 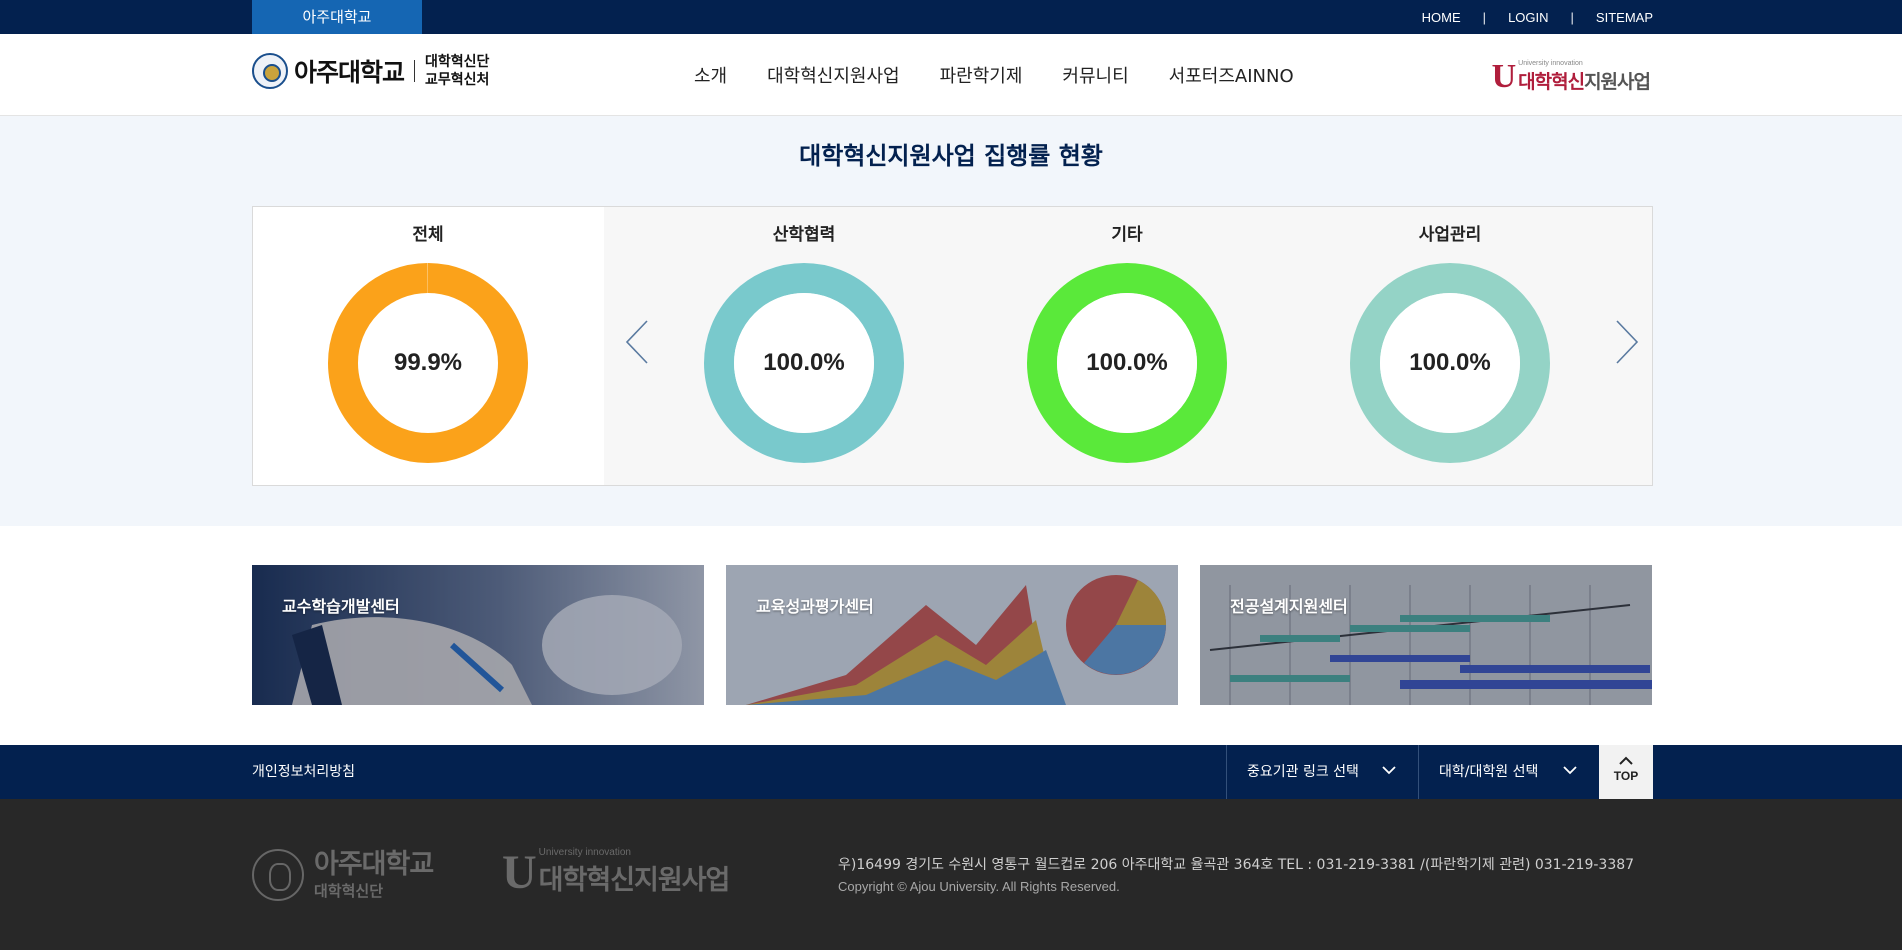 What do you see at coordinates (951, 17) in the screenshot?
I see `top-utility-bar: 아주대학교 HOME | LOGIN | SITEMAP` at bounding box center [951, 17].